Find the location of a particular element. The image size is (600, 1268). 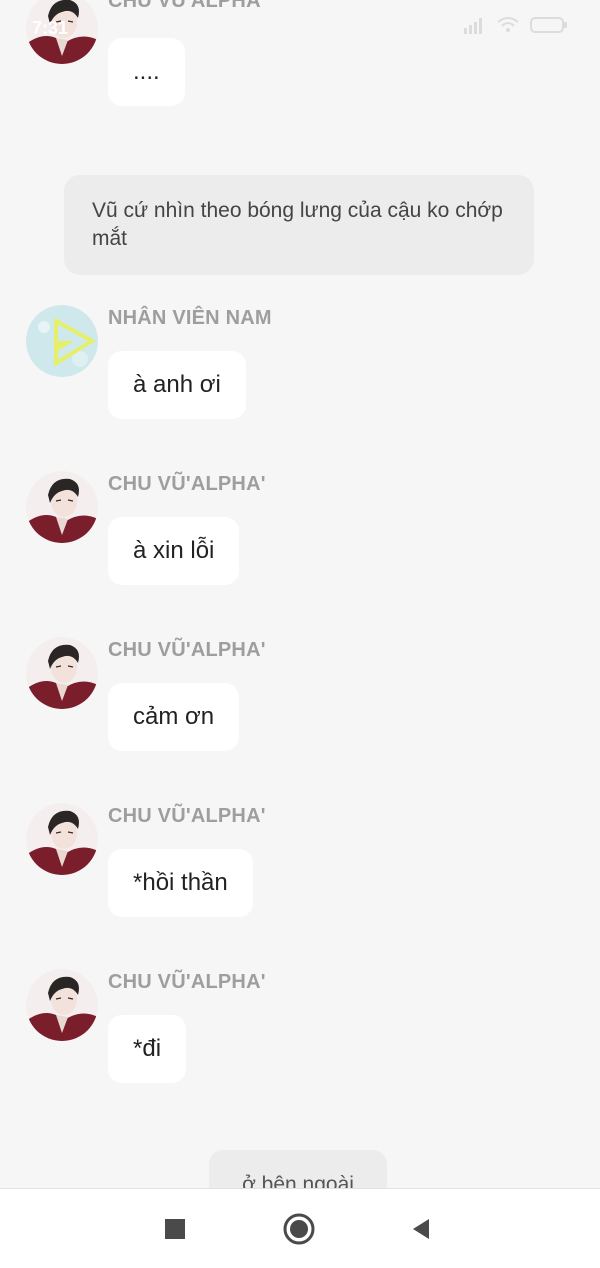

sender-name: NHÂN VIÊN NAM is located at coordinates (190, 318).